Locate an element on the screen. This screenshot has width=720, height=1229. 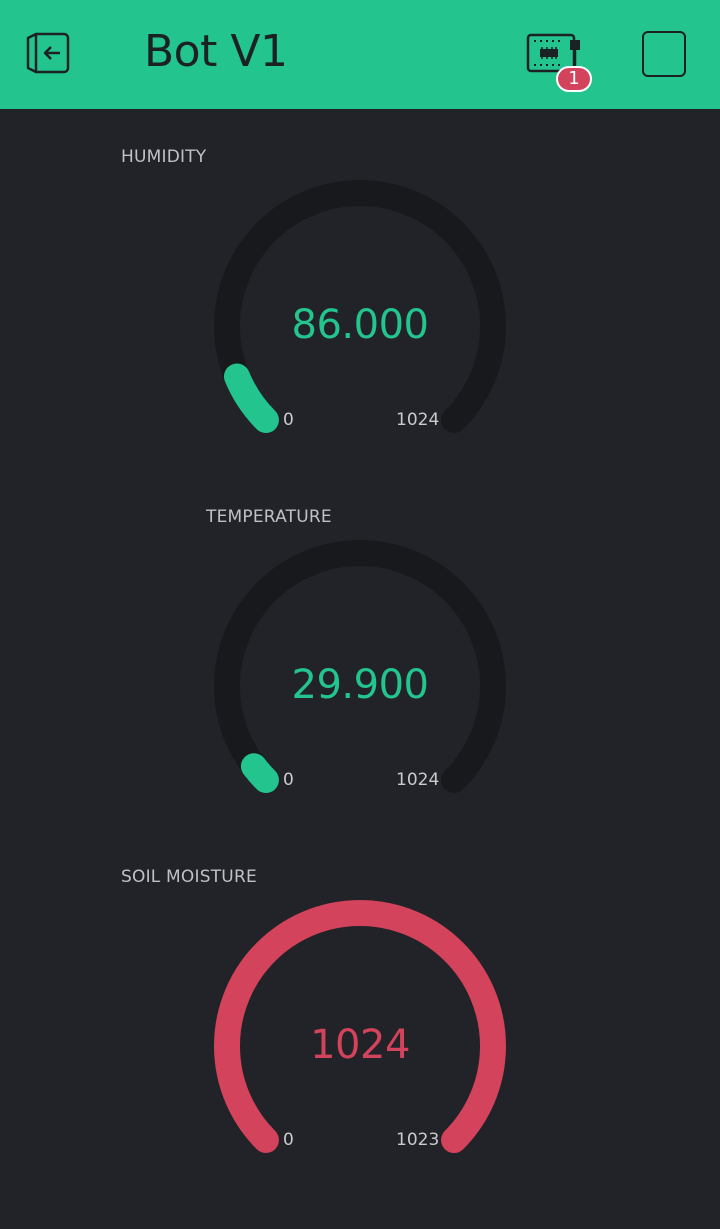
gauge-value: 86.000 is located at coordinates (360, 325).